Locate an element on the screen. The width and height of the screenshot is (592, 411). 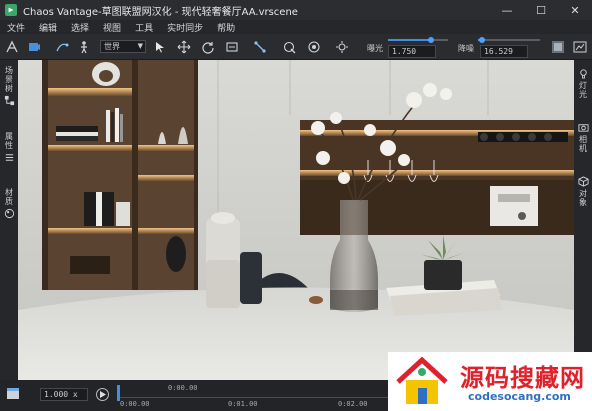
tab-material: 材质 is located at coordinates (9, 204).